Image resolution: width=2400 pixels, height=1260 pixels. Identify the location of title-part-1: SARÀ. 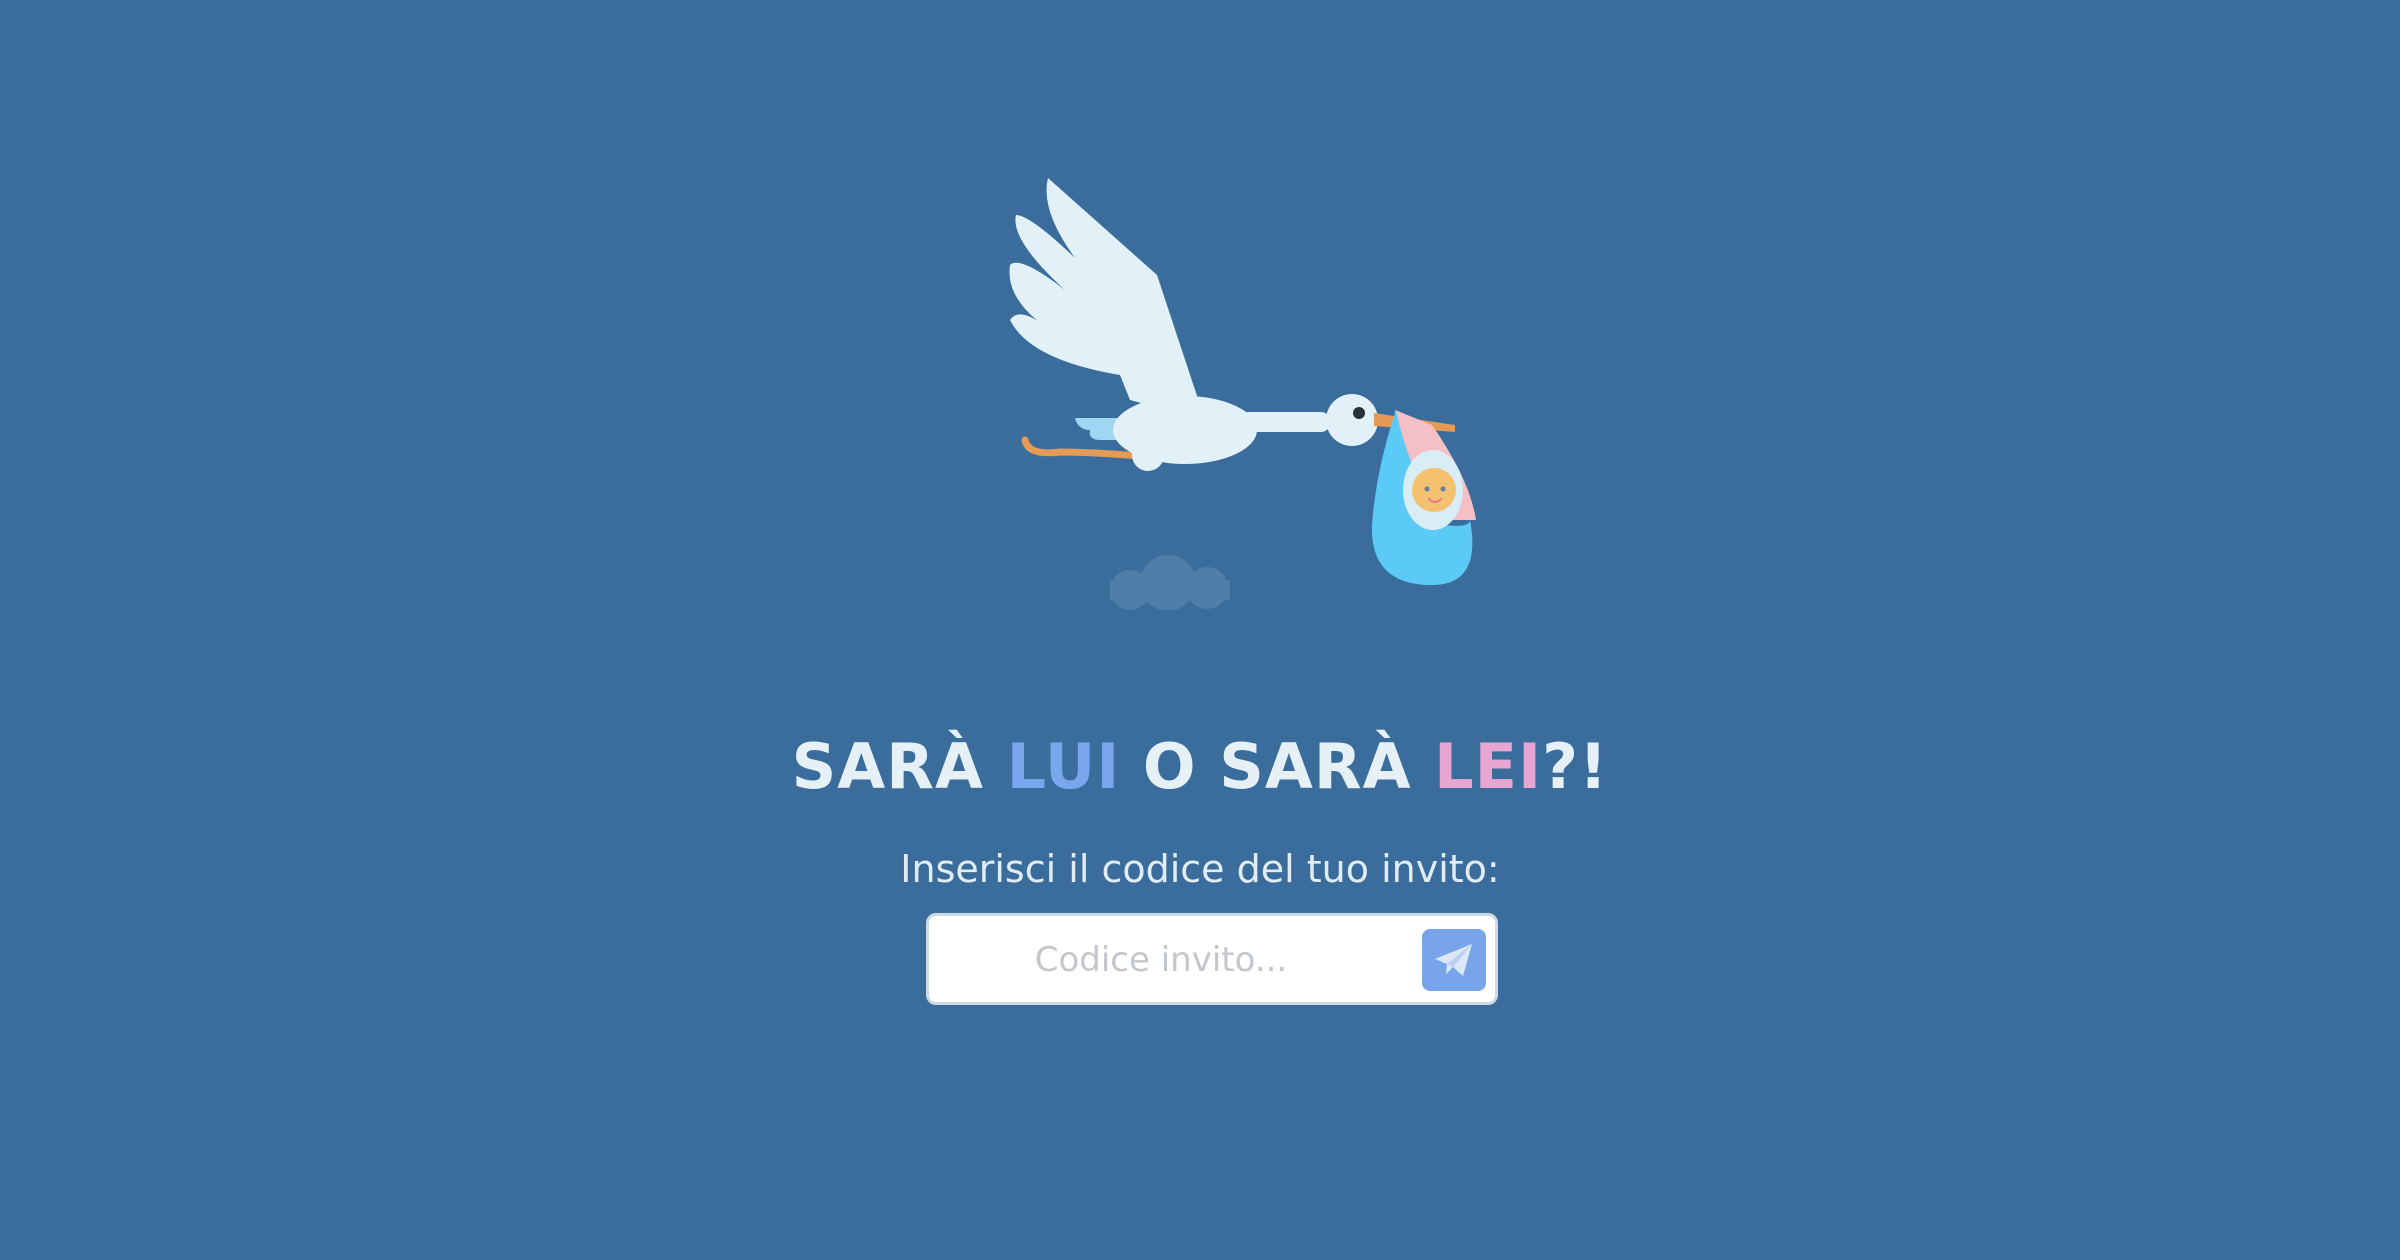
(899, 766).